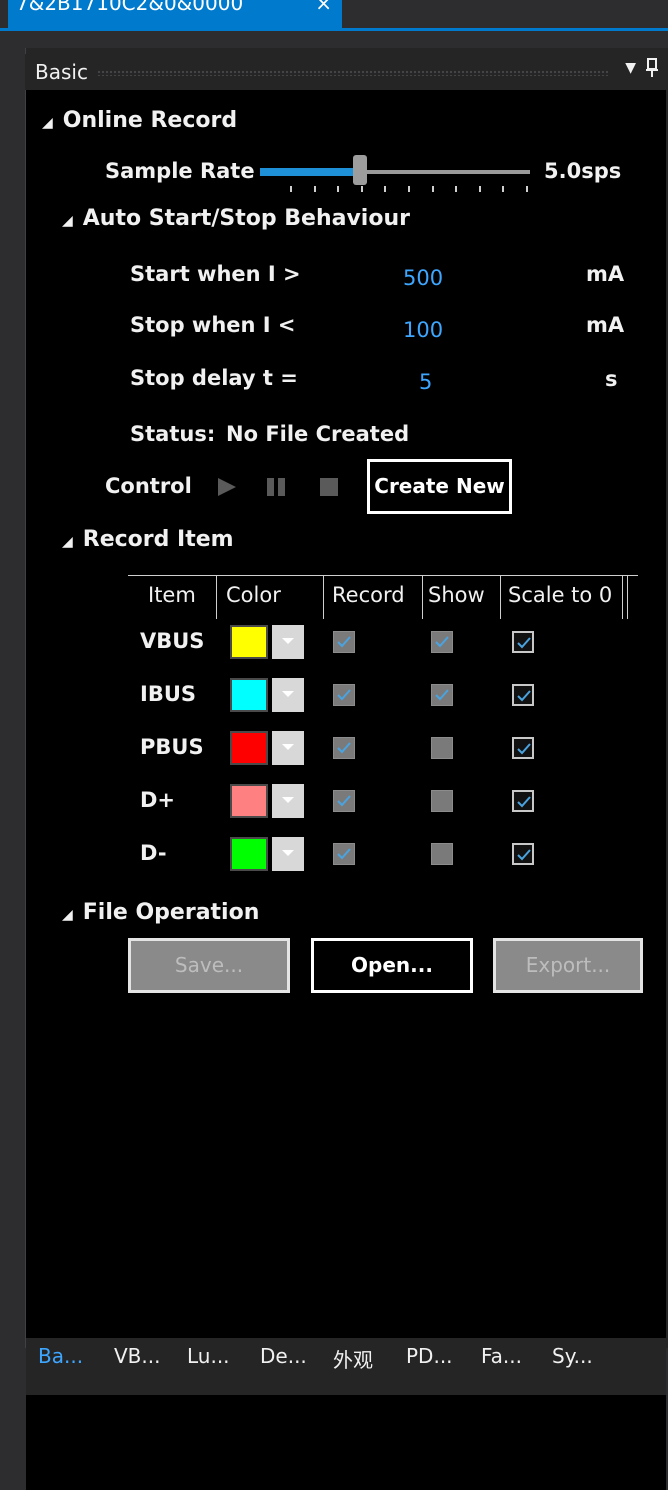 The image size is (668, 1490). What do you see at coordinates (213, 325) in the screenshot?
I see `stop-when-label: Stop when I <` at bounding box center [213, 325].